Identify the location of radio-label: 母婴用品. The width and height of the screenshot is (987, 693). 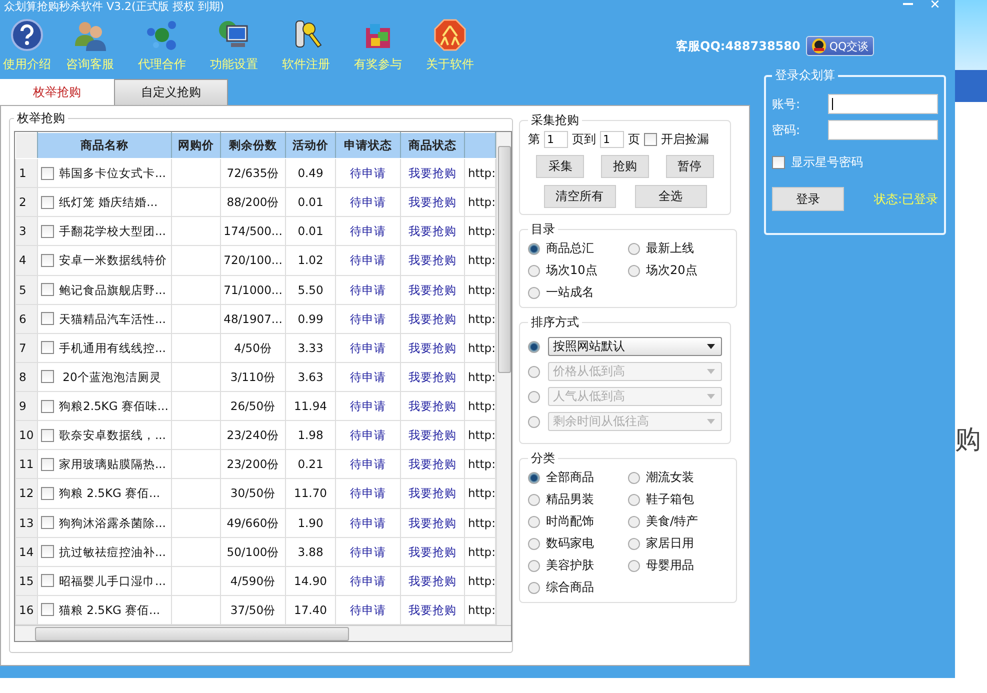
(670, 565).